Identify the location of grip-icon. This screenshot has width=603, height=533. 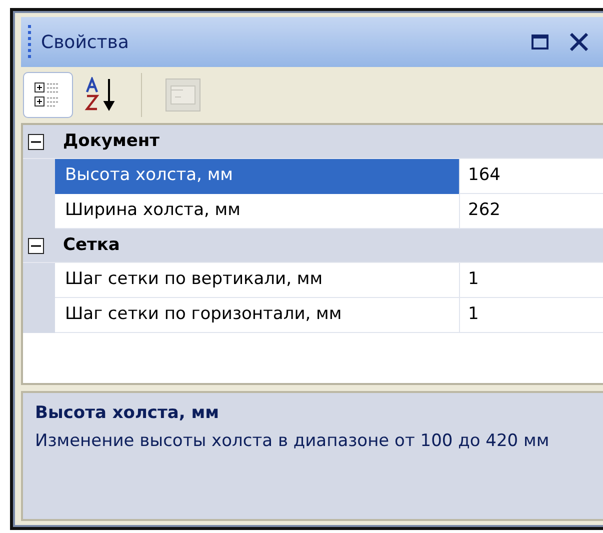
(30, 42).